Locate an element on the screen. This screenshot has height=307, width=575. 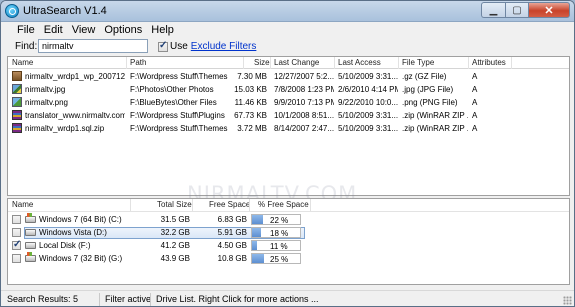
col-last-change-header: Last Change is located at coordinates (296, 62).